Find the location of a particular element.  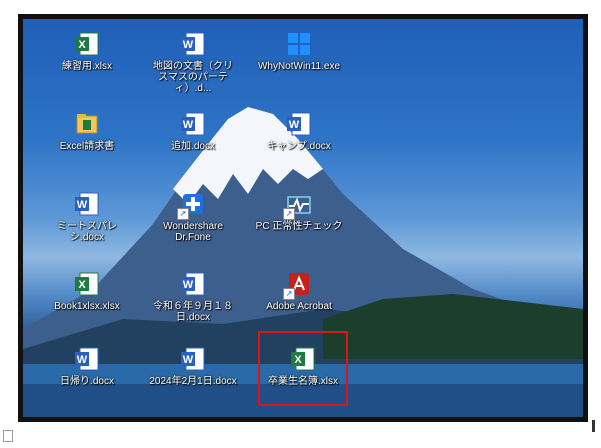

desktop-icon-whynotwin11: WhyNotWin11.exe is located at coordinates (299, 63).